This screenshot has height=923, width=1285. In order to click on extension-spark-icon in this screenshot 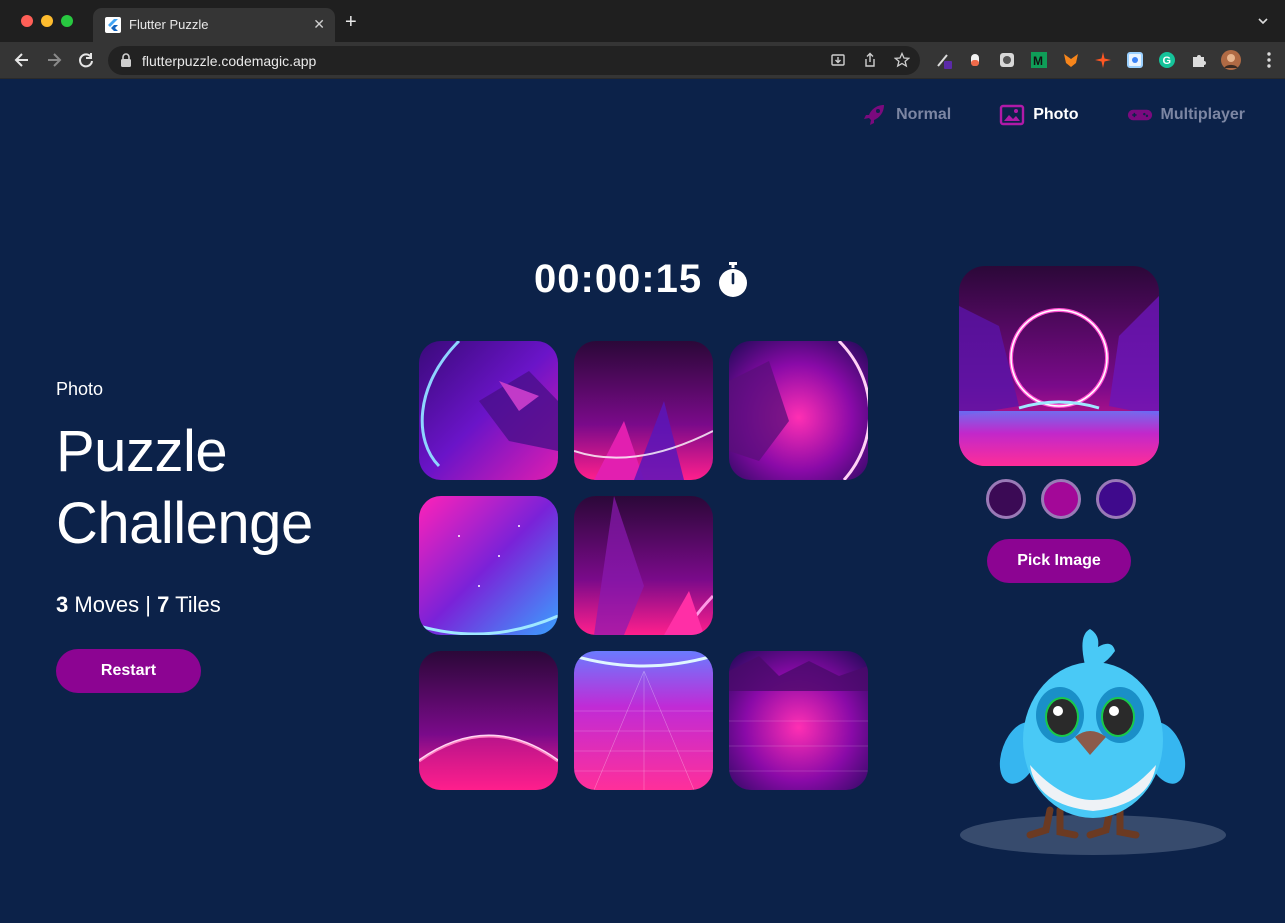, I will do `click(1103, 60)`.